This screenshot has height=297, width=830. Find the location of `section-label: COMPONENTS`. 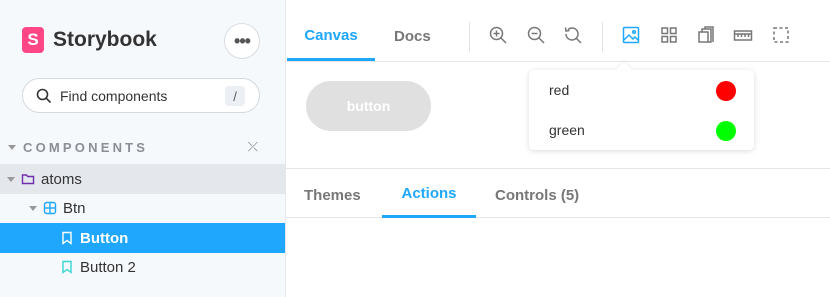

section-label: COMPONENTS is located at coordinates (86, 147).